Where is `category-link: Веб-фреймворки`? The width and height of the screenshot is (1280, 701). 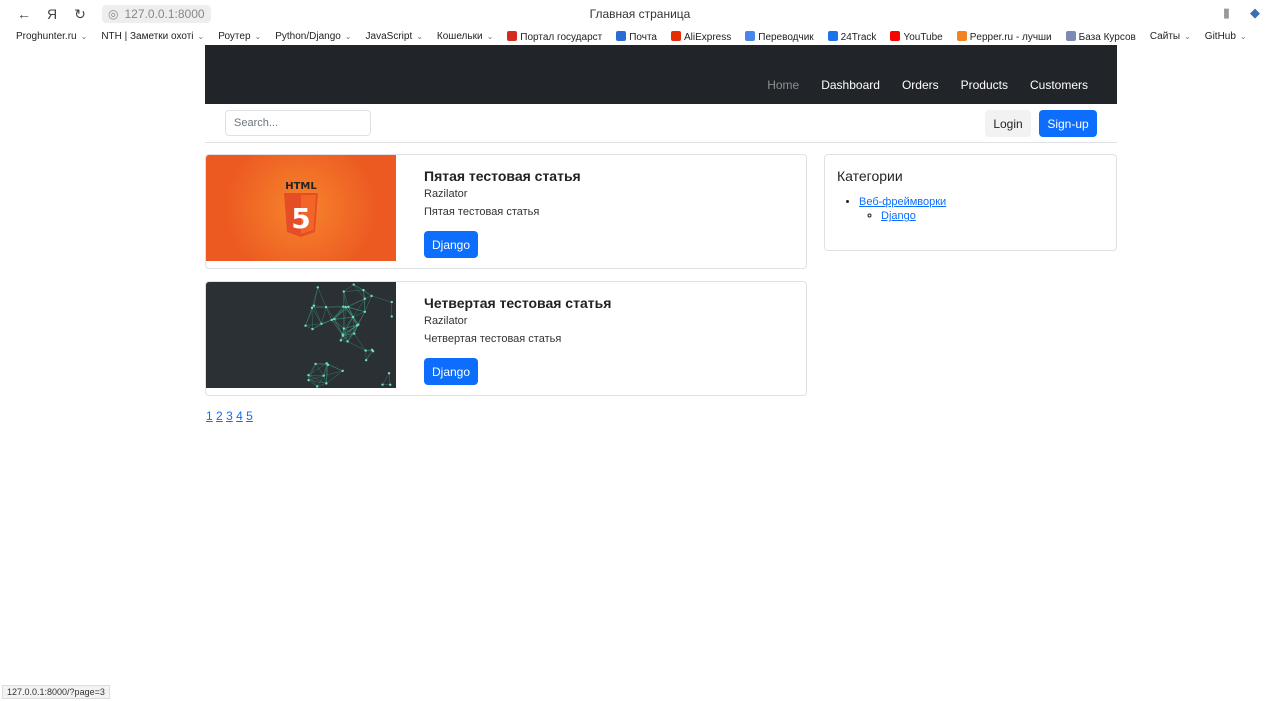
category-link: Веб-фреймворки is located at coordinates (902, 202).